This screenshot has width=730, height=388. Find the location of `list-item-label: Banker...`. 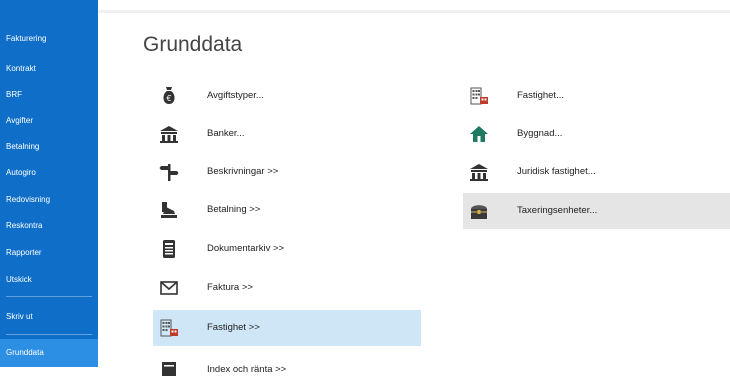

list-item-label: Banker... is located at coordinates (226, 133).